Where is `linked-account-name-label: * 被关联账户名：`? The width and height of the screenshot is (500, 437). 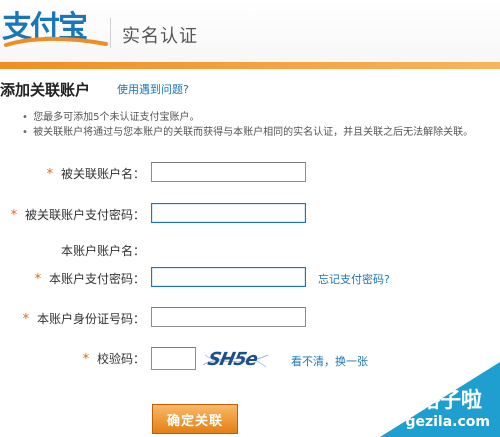 linked-account-name-label: * 被关联账户名： is located at coordinates (96, 173).